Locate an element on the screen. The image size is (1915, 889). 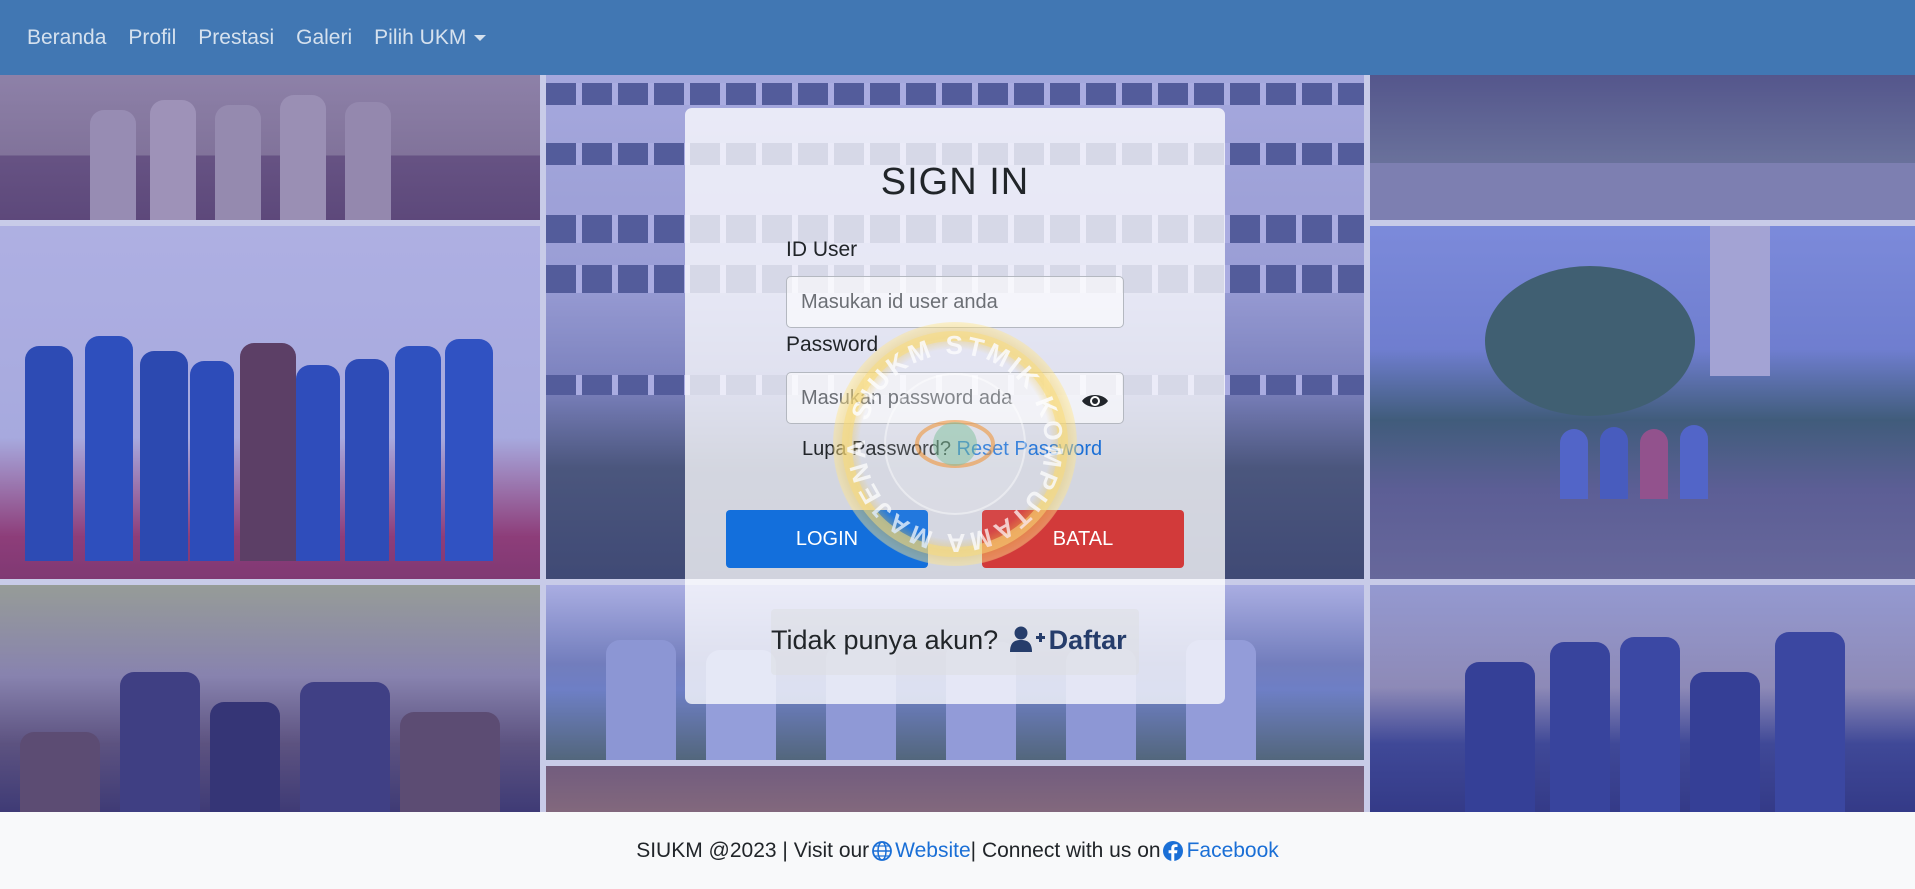
globe-icon is located at coordinates (882, 850).